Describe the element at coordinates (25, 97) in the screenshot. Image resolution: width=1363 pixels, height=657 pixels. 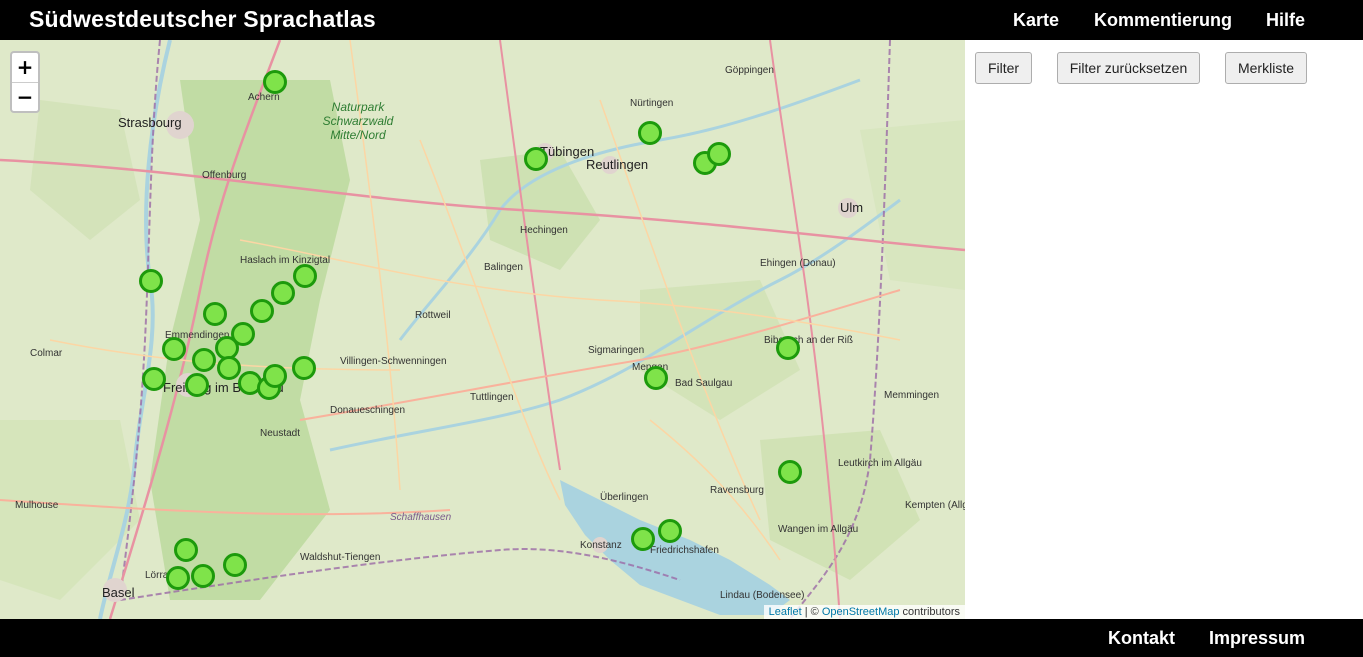
I see `zoom-out-button: −` at that location.